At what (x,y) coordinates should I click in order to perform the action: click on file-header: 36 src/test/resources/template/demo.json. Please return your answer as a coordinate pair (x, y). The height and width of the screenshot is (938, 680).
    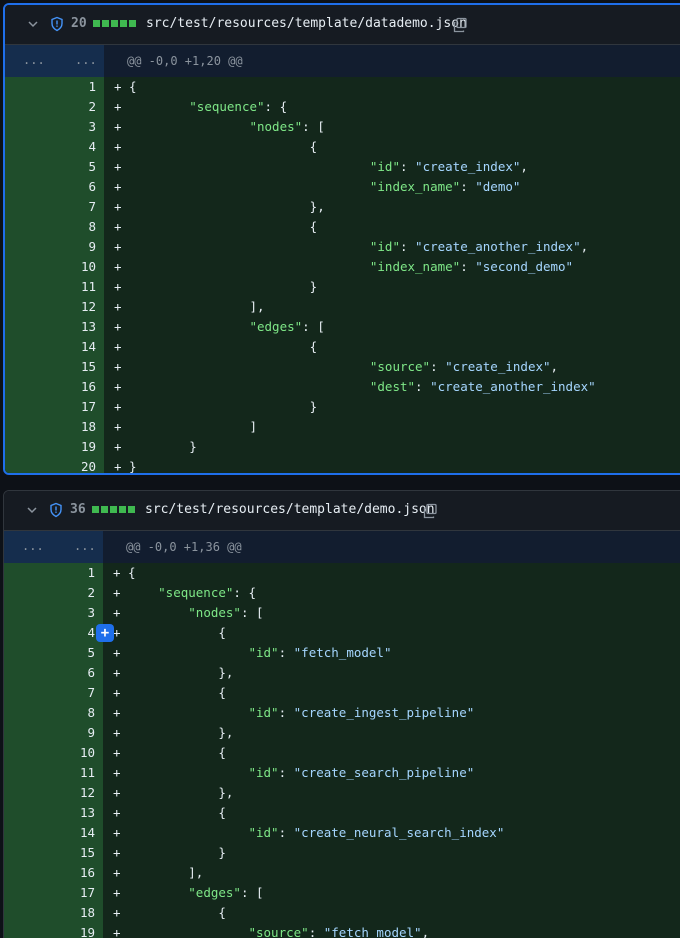
    Looking at the image, I should click on (342, 511).